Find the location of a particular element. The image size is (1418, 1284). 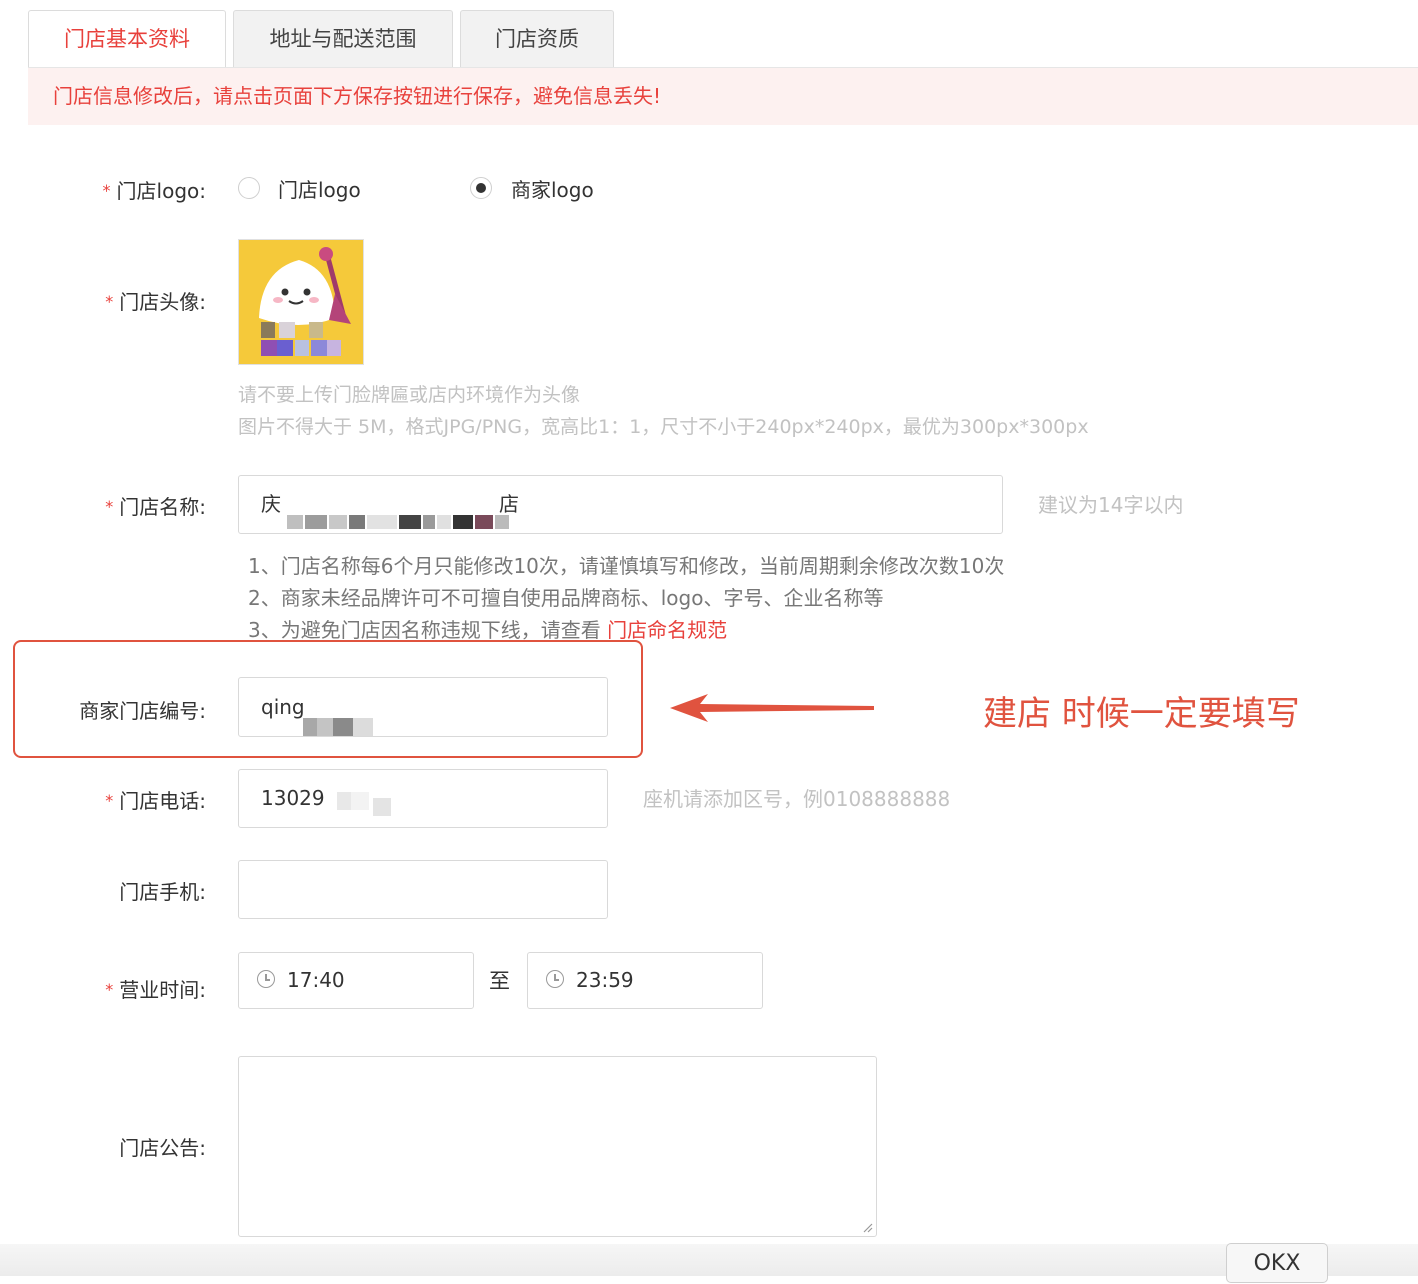

start-time-picker: 17:40 is located at coordinates (356, 980).